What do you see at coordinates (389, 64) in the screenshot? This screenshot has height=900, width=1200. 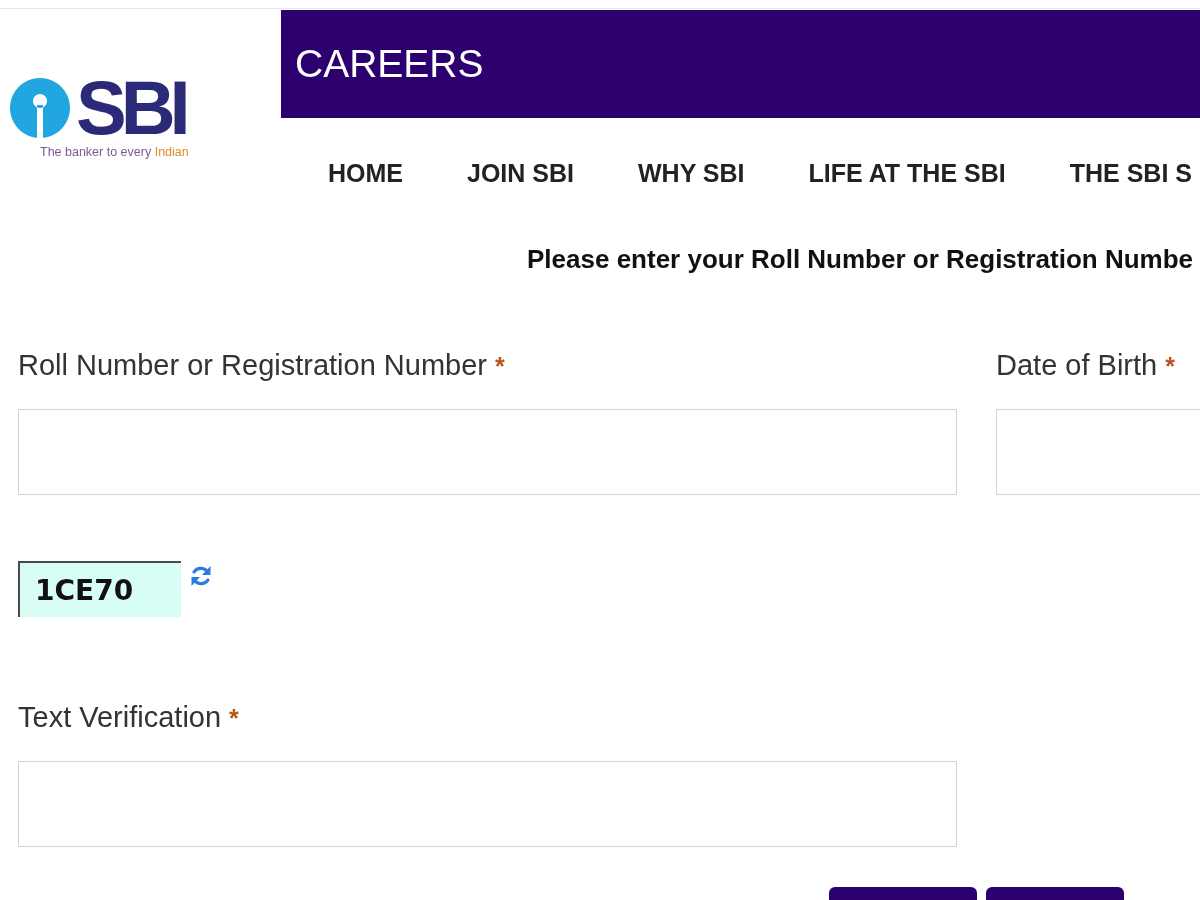 I see `header-title: CAREERS` at bounding box center [389, 64].